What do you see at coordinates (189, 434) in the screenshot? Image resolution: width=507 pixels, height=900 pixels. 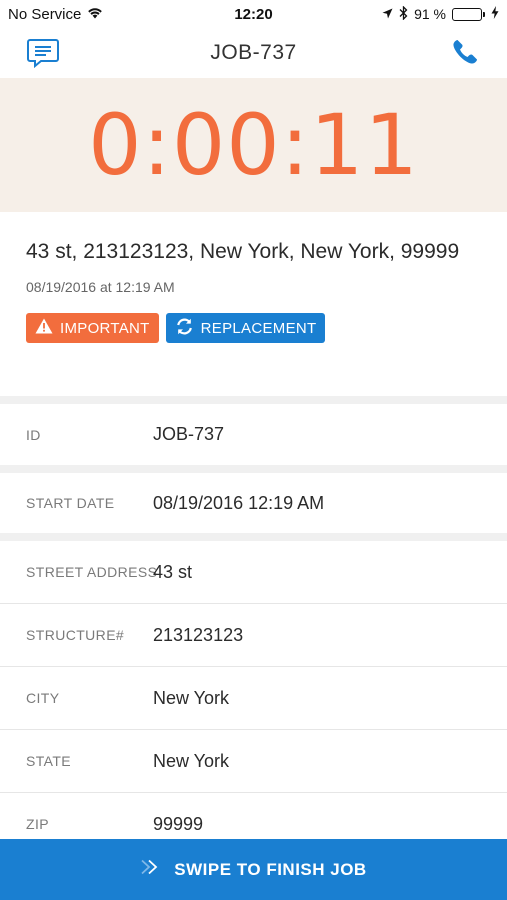 I see `detail-value-id: JOB-737` at bounding box center [189, 434].